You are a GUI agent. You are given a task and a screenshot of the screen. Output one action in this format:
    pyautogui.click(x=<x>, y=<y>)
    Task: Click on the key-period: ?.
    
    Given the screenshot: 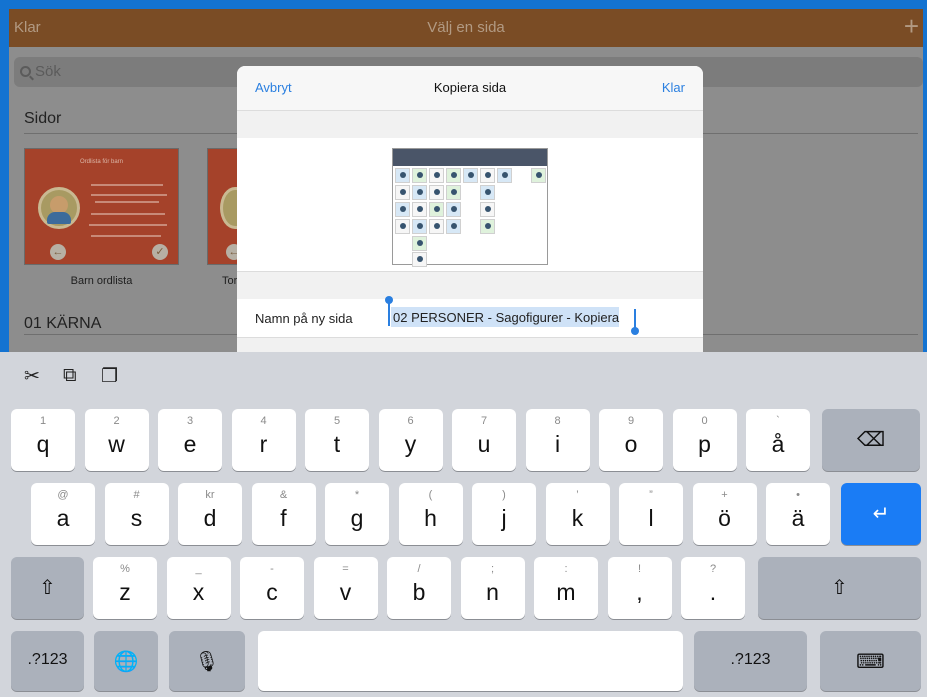 What is the action you would take?
    pyautogui.click(x=713, y=588)
    